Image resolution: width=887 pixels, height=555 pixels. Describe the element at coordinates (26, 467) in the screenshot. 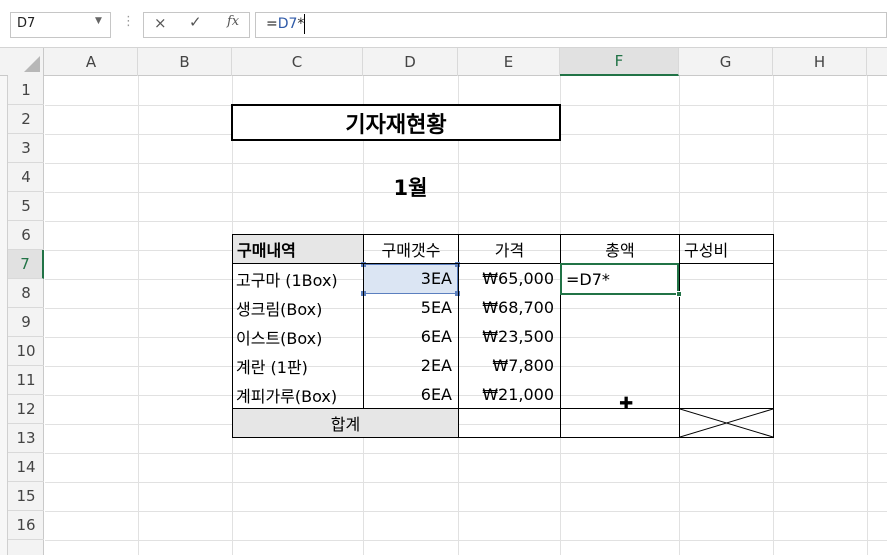

I see `row-header-14: 14` at that location.